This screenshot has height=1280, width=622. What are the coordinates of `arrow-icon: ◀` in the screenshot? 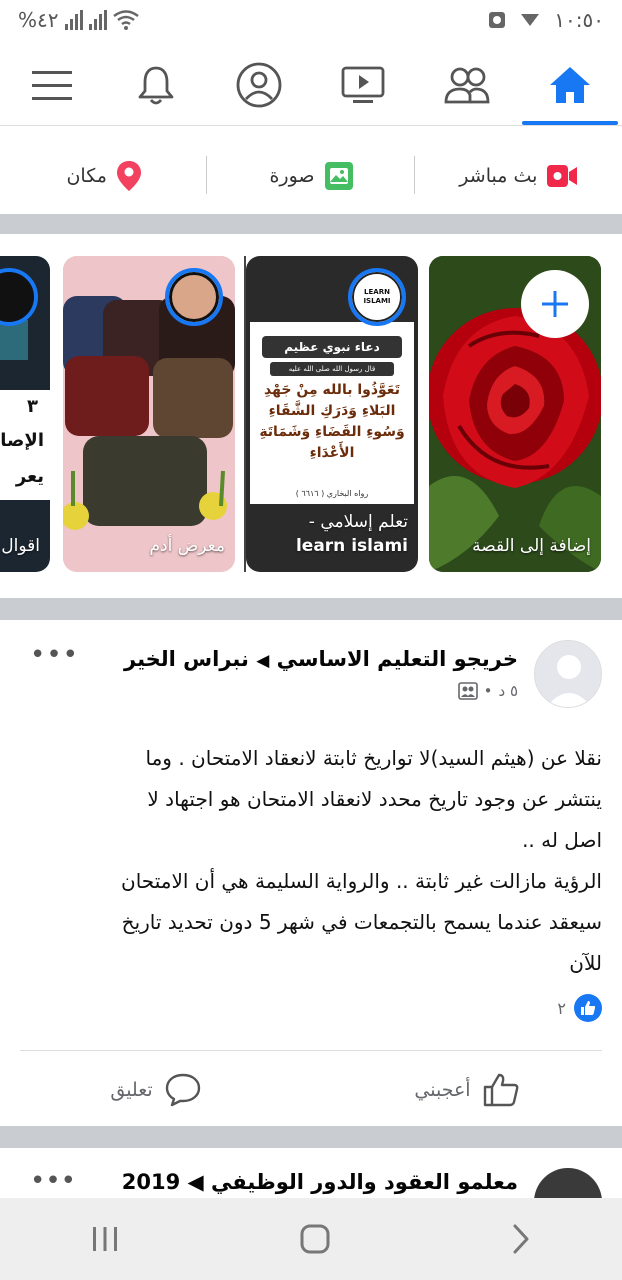 It's located at (263, 661).